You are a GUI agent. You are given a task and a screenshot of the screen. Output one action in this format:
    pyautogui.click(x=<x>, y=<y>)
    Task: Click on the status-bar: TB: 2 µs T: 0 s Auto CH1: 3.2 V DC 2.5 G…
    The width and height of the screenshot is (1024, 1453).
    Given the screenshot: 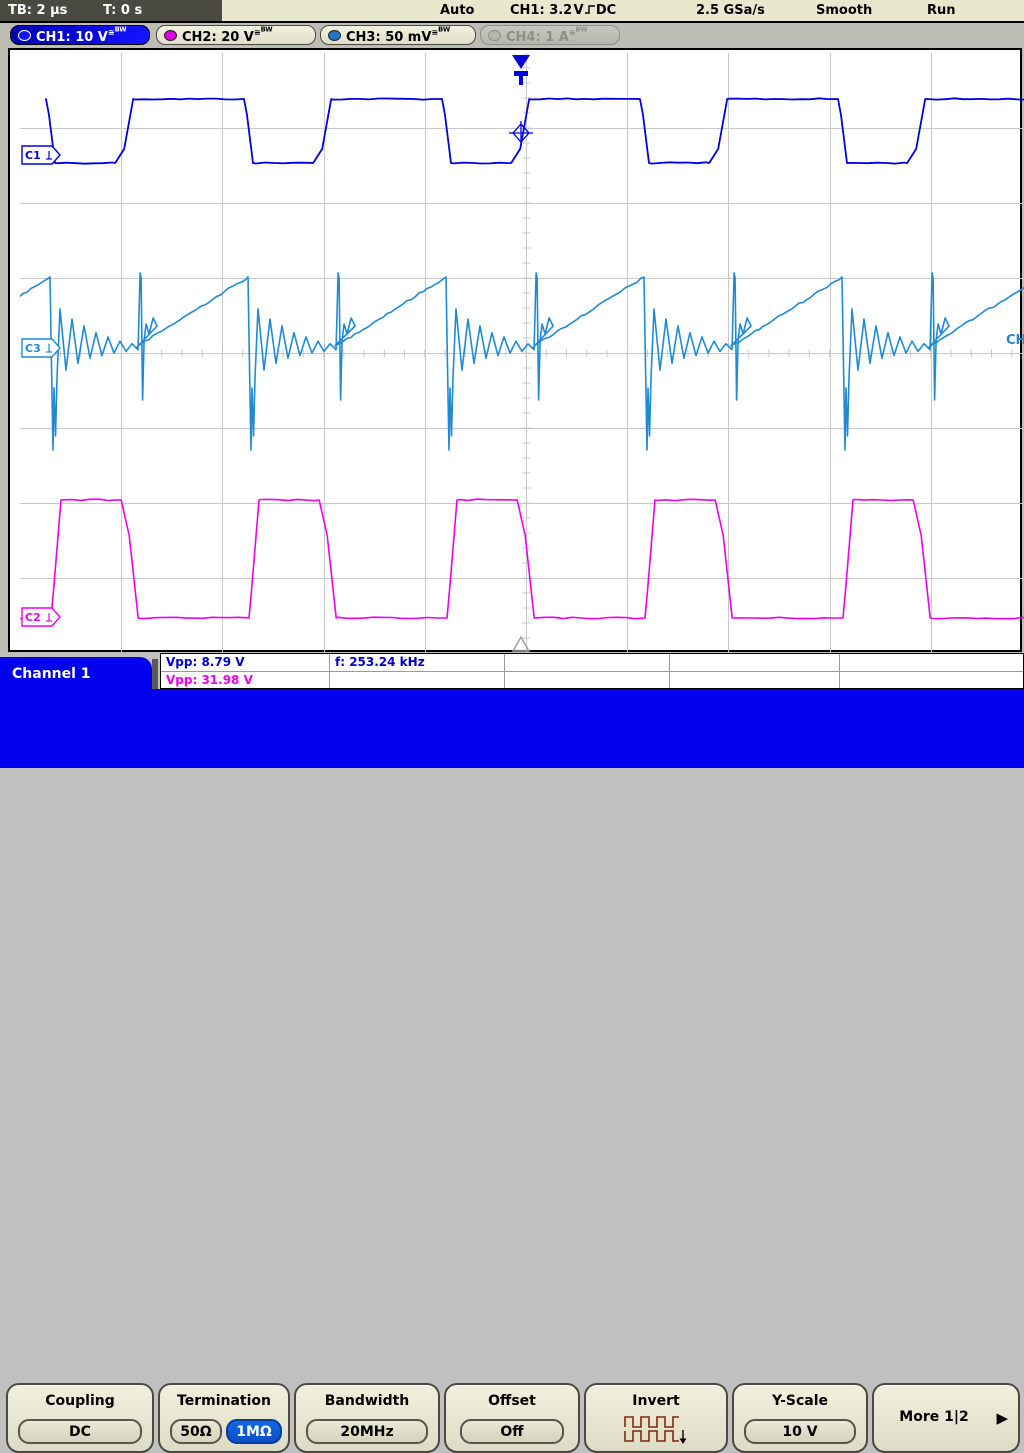 What is the action you would take?
    pyautogui.click(x=512, y=11)
    